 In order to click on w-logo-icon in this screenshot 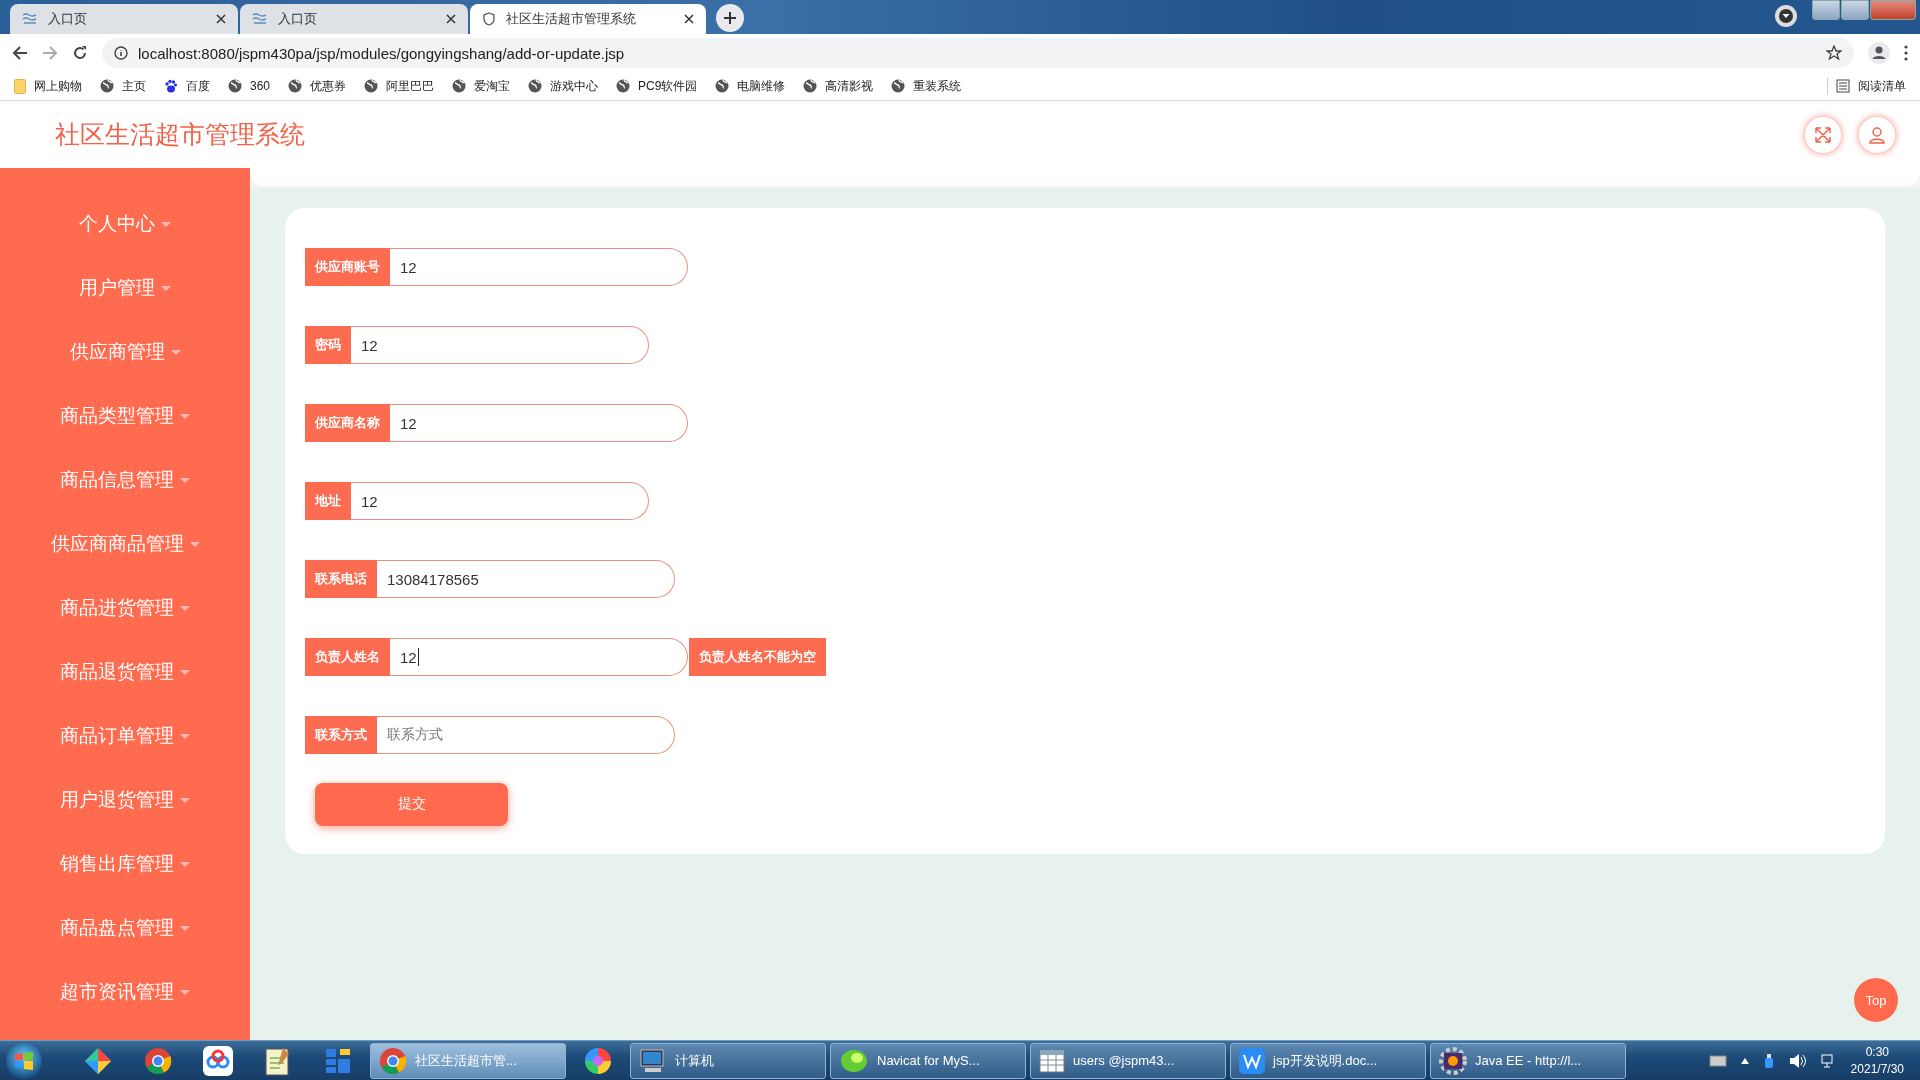, I will do `click(1252, 1060)`.